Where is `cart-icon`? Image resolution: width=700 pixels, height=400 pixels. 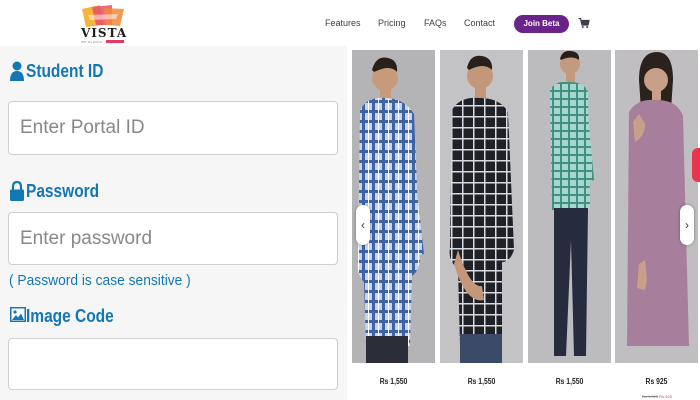
cart-icon is located at coordinates (584, 23).